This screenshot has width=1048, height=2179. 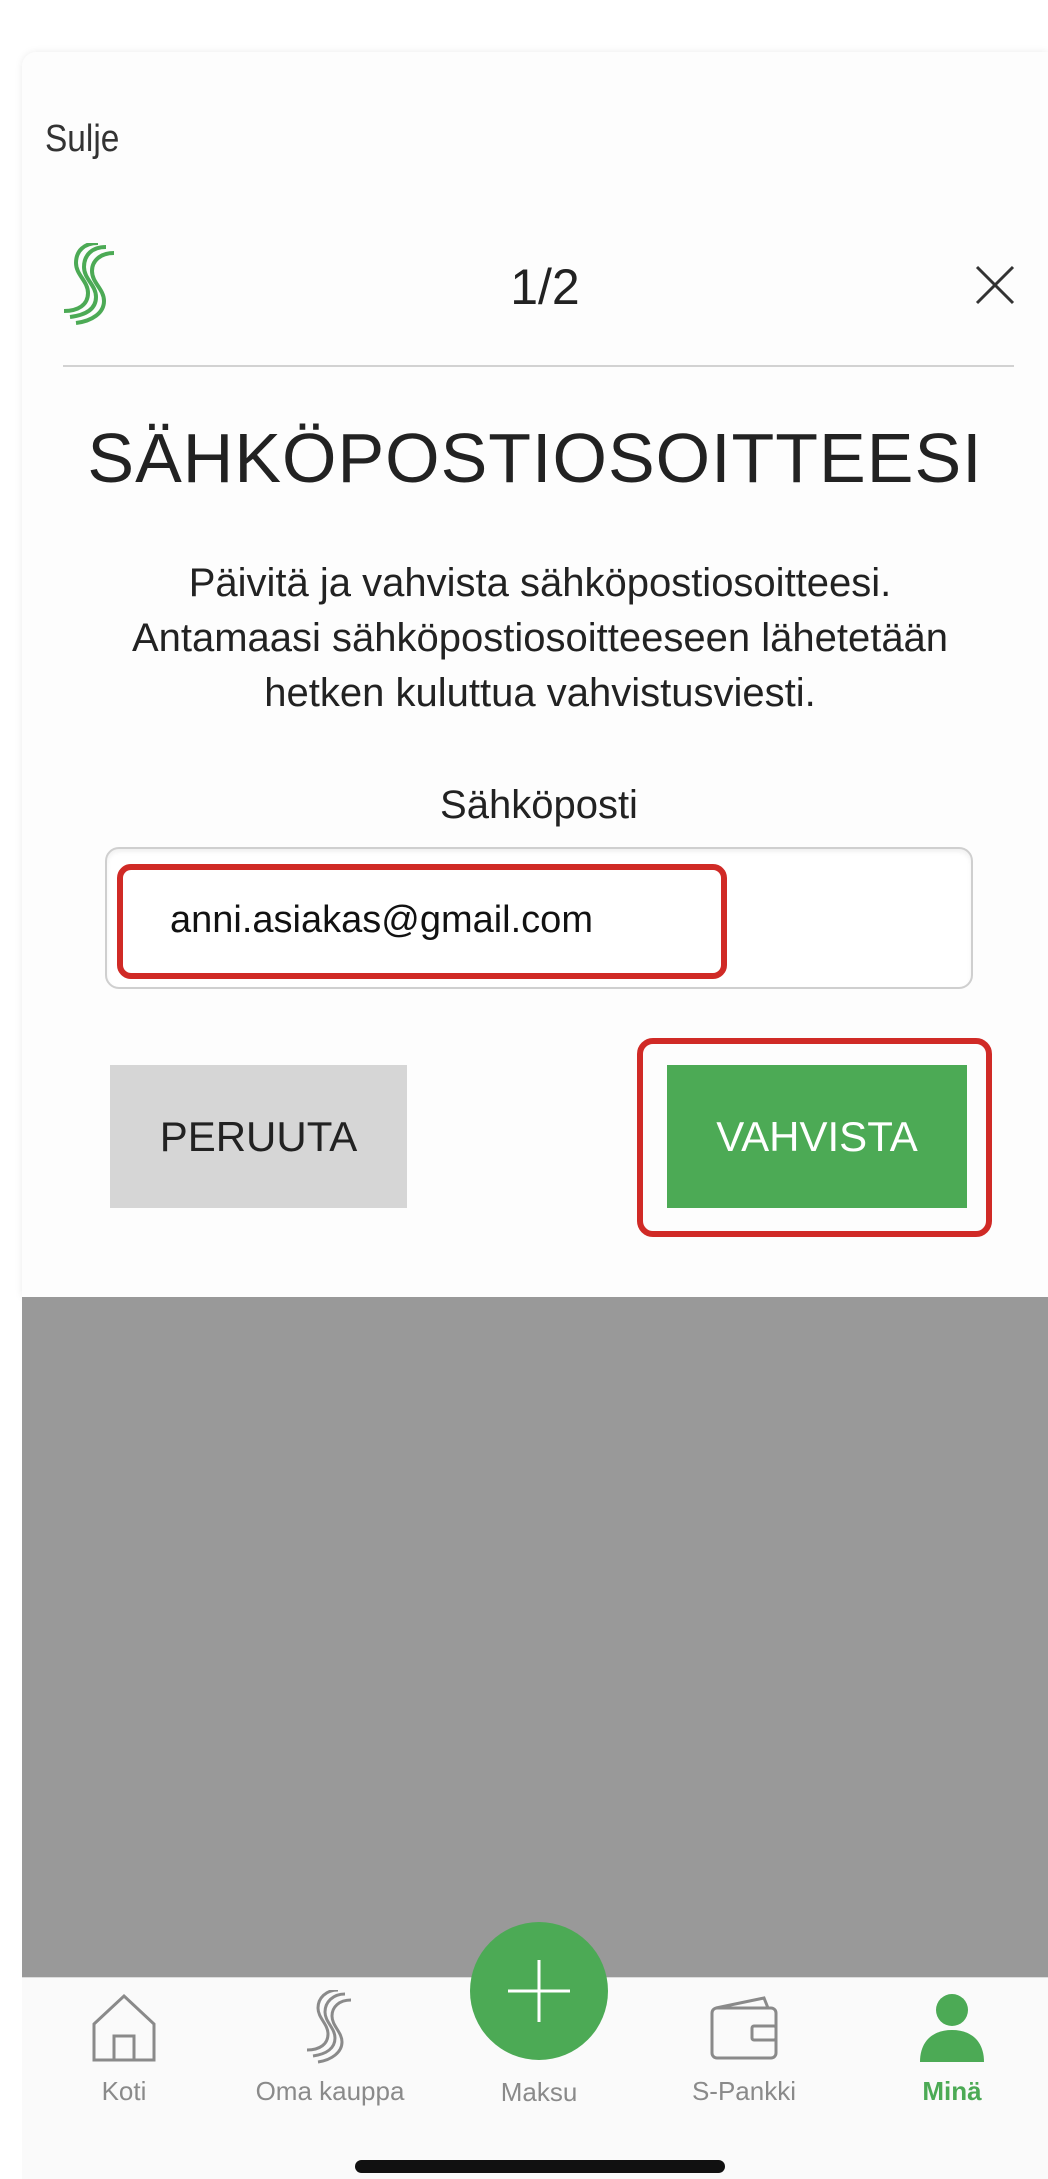 What do you see at coordinates (82, 139) in the screenshot?
I see `close-link: Sulje` at bounding box center [82, 139].